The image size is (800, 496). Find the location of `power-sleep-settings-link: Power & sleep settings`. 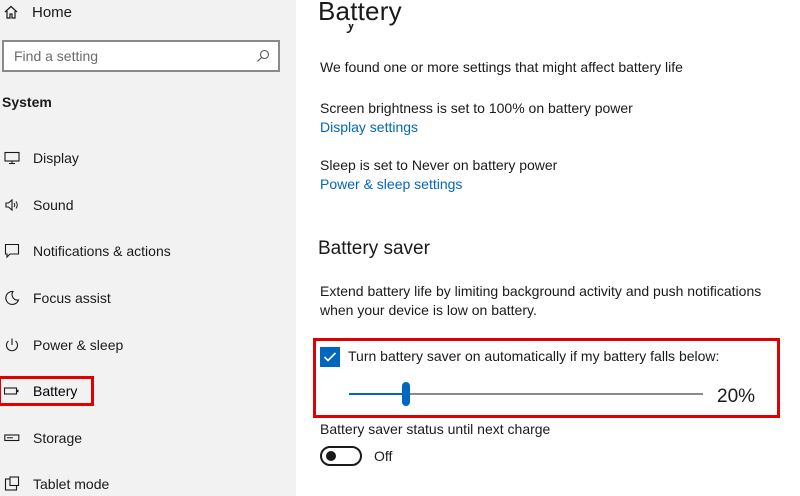

power-sleep-settings-link: Power & sleep settings is located at coordinates (391, 184).